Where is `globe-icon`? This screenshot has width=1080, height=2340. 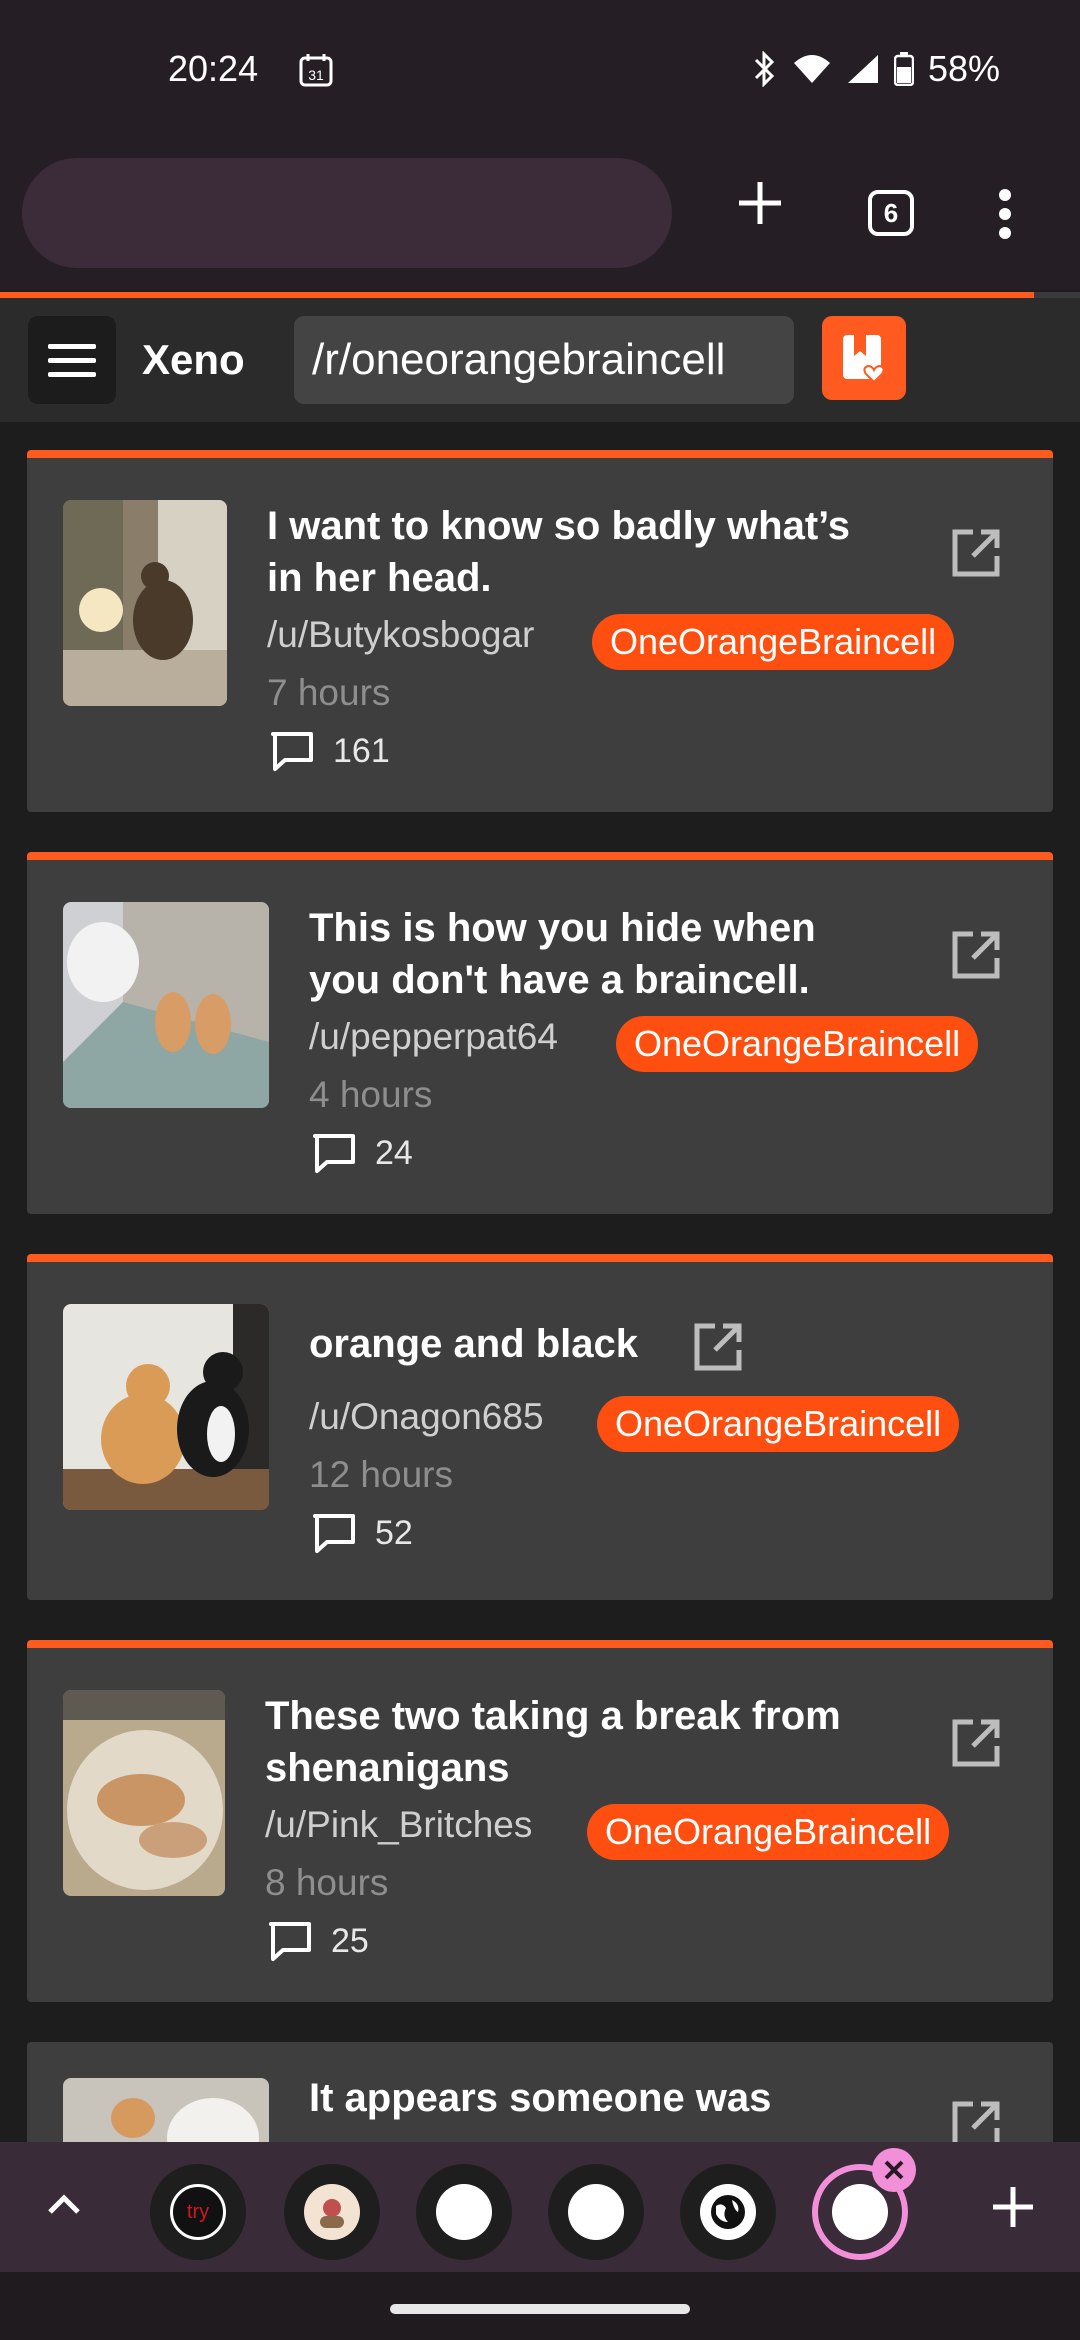 globe-icon is located at coordinates (728, 2212).